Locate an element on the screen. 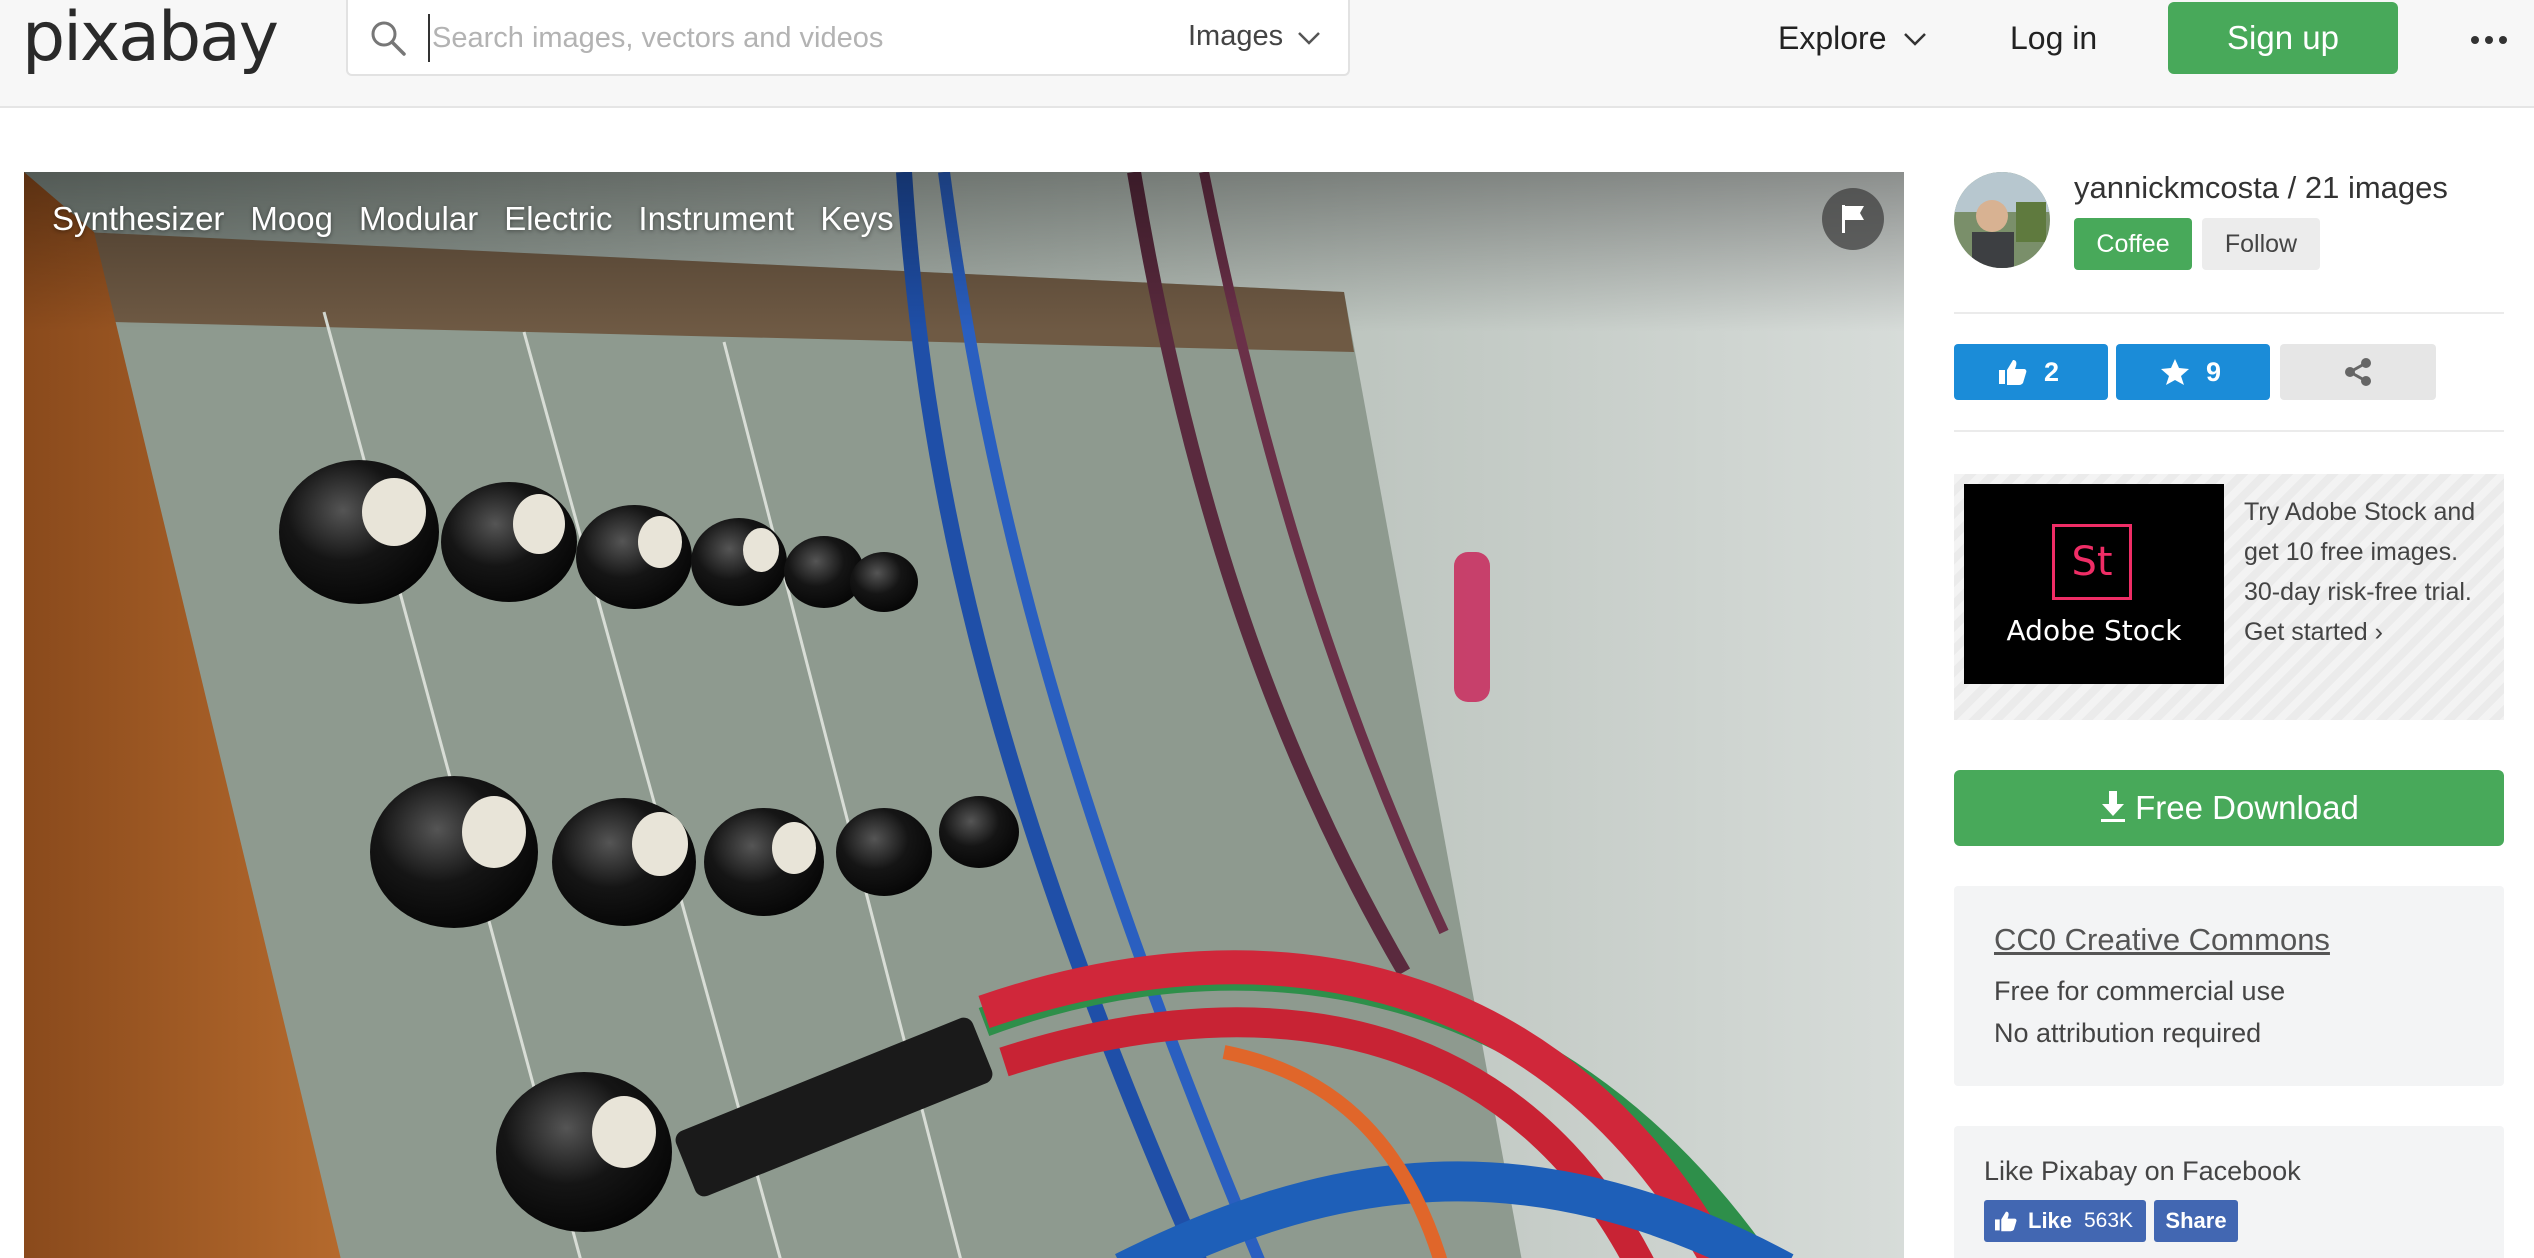 This screenshot has width=2534, height=1258. share-icon is located at coordinates (2358, 372).